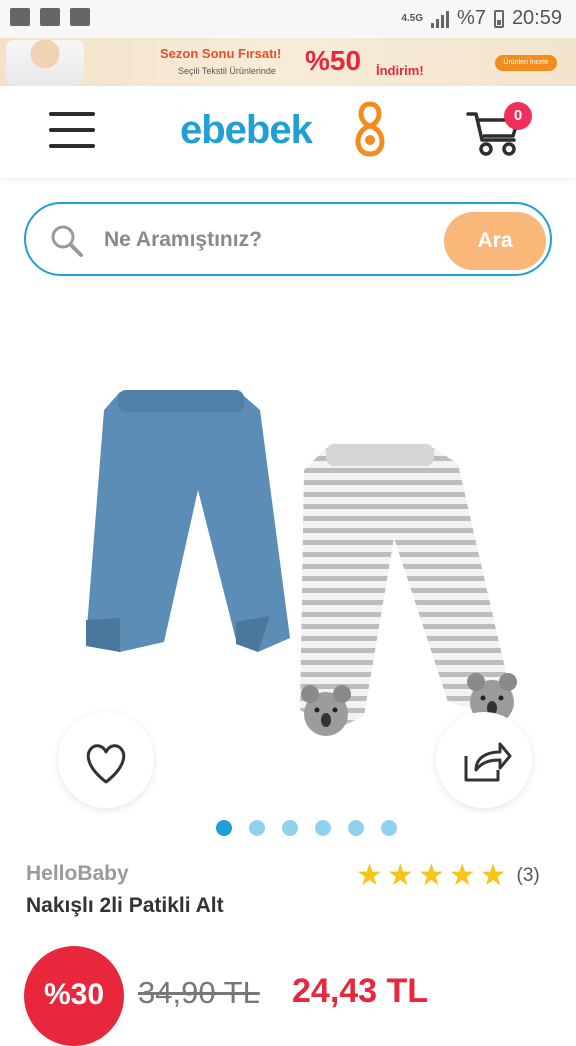 Image resolution: width=576 pixels, height=1046 pixels. I want to click on share-button, so click(484, 760).